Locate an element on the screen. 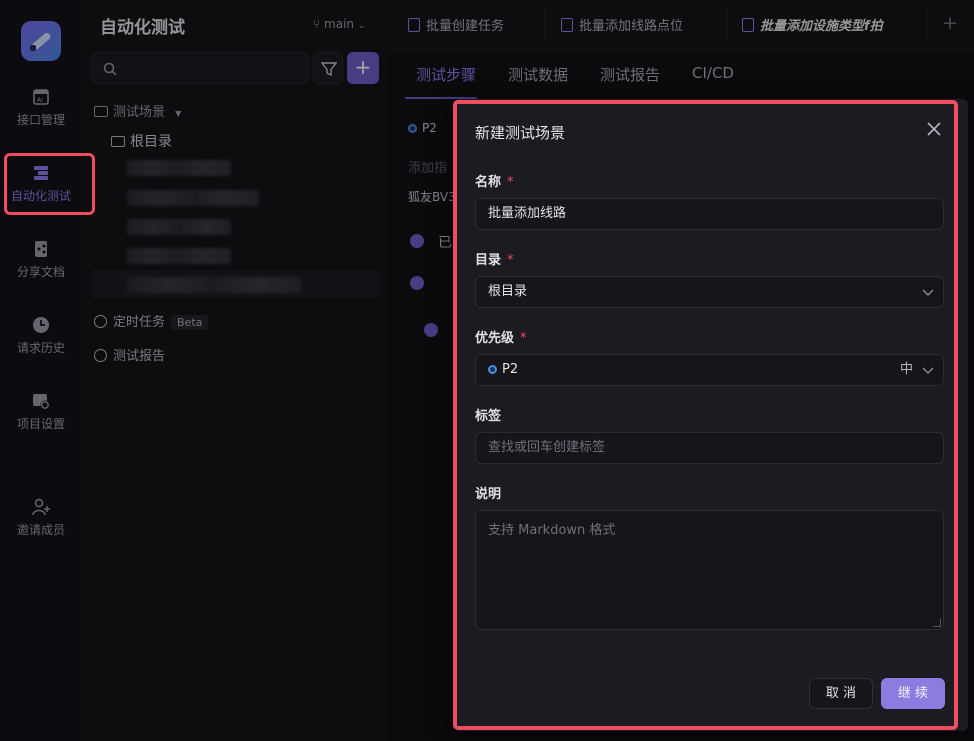  highlight-box-automation is located at coordinates (49, 184).